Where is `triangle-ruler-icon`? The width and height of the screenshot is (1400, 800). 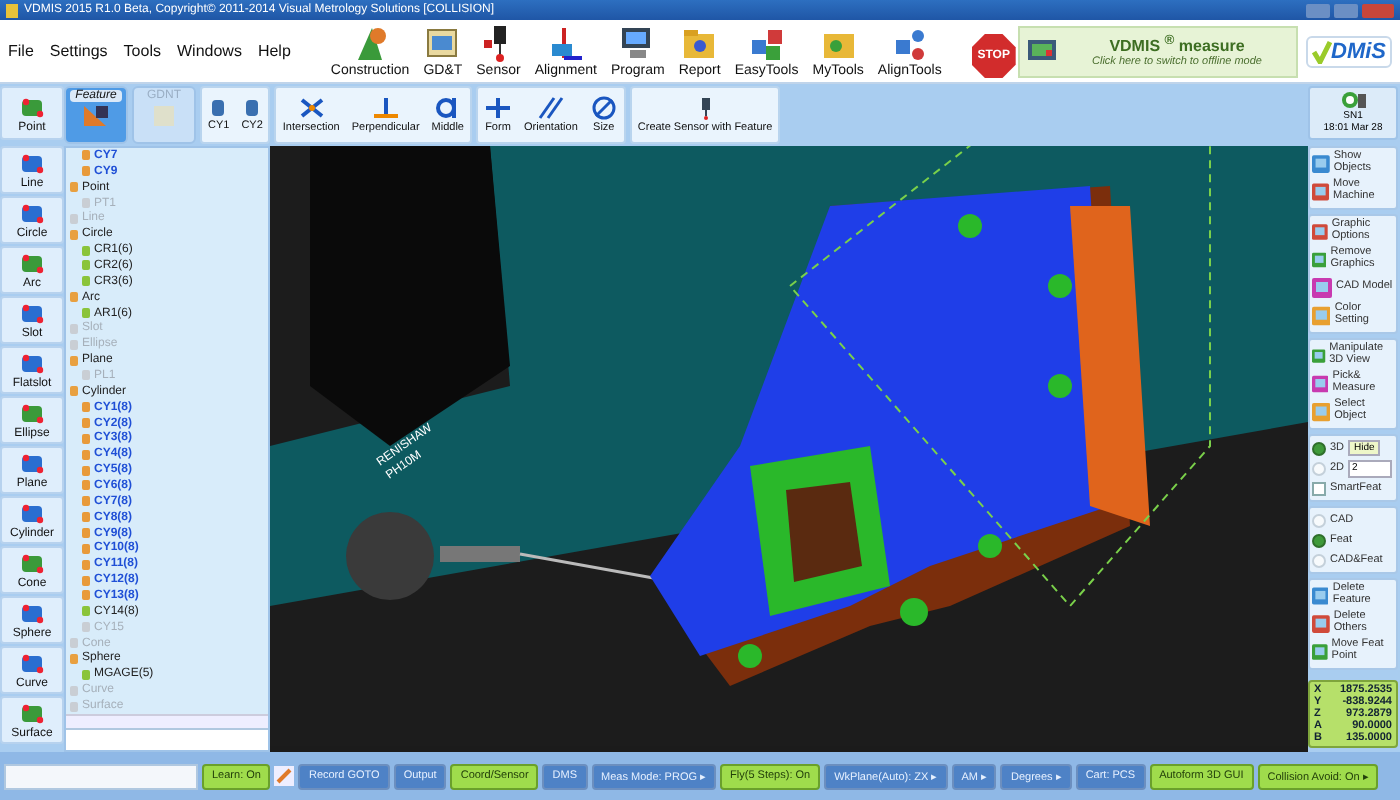 triangle-ruler-icon is located at coordinates (96, 116).